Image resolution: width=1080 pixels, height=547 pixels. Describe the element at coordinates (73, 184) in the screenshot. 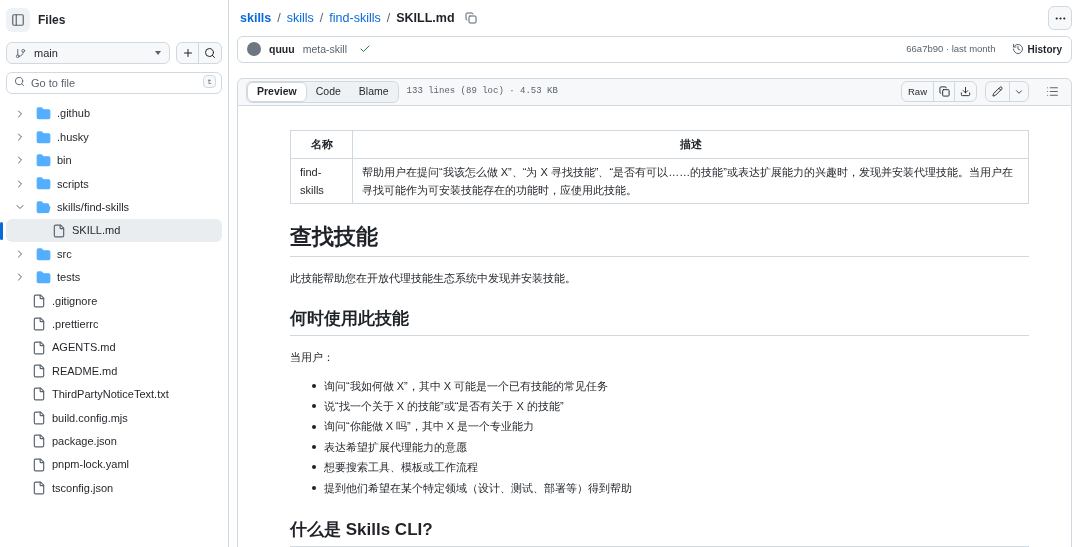

I see `file-name: scripts` at that location.